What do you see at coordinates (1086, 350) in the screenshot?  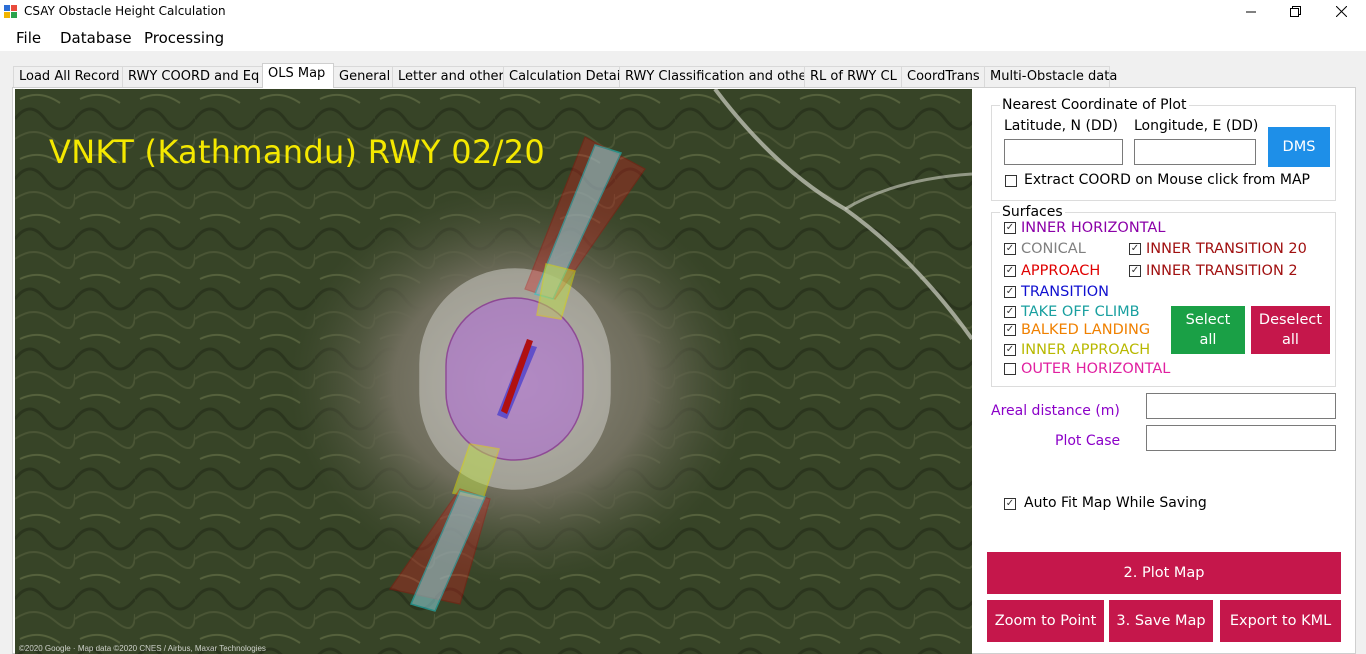 I see `inner-approach-label: INNER APPROACH` at bounding box center [1086, 350].